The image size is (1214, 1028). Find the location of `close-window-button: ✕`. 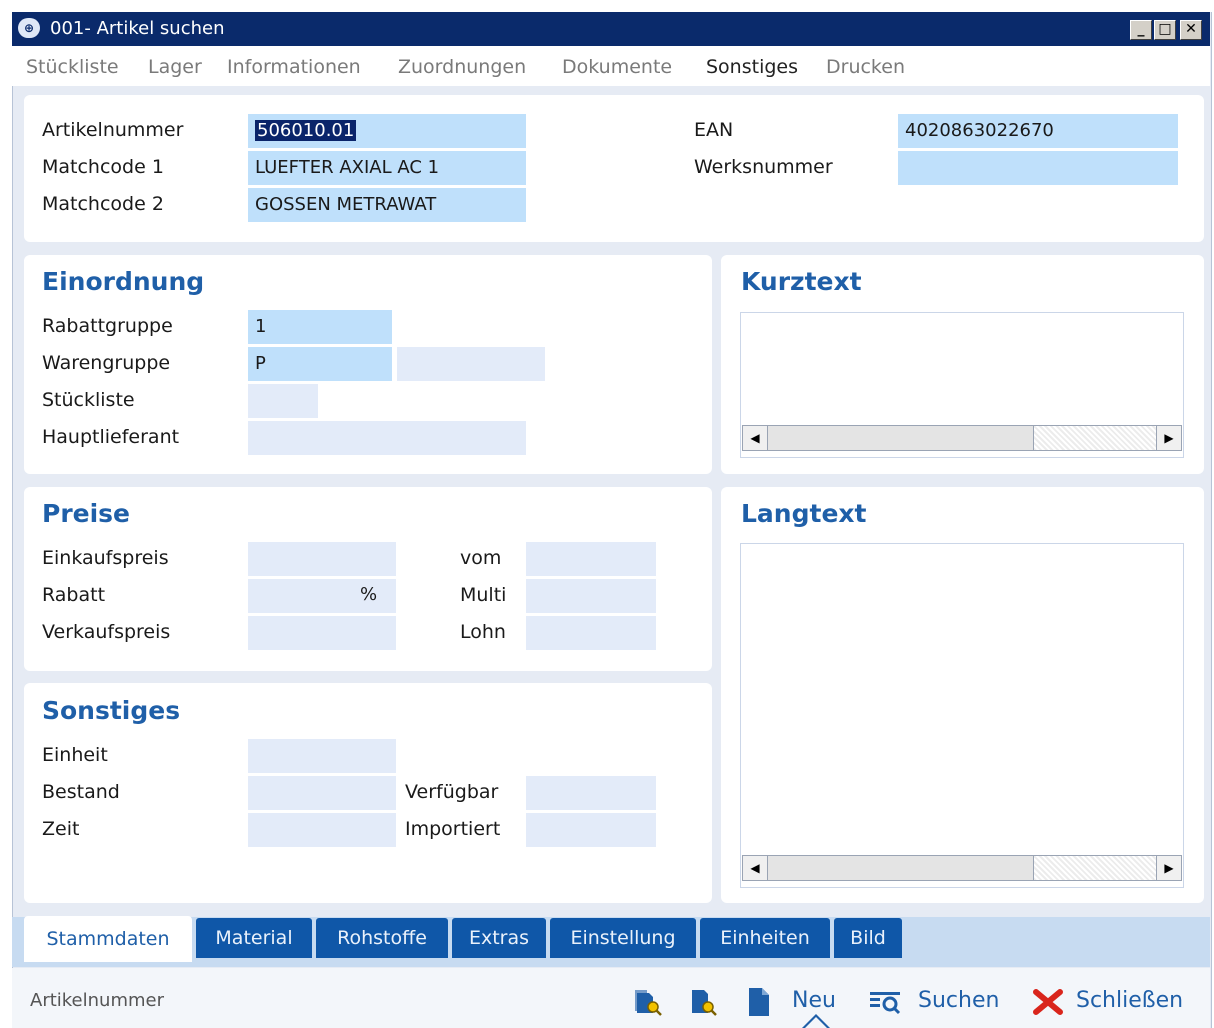

close-window-button: ✕ is located at coordinates (1191, 30).